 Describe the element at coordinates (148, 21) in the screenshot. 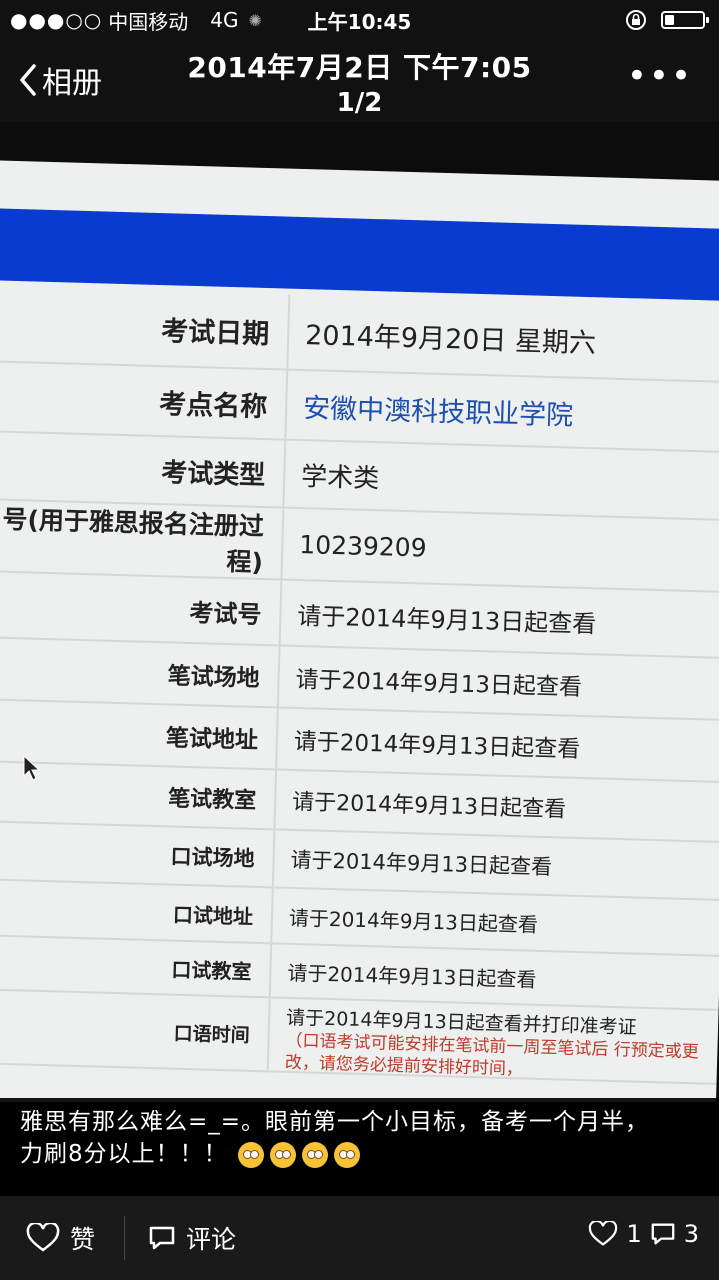

I see `carrier-name: 中国移动` at that location.